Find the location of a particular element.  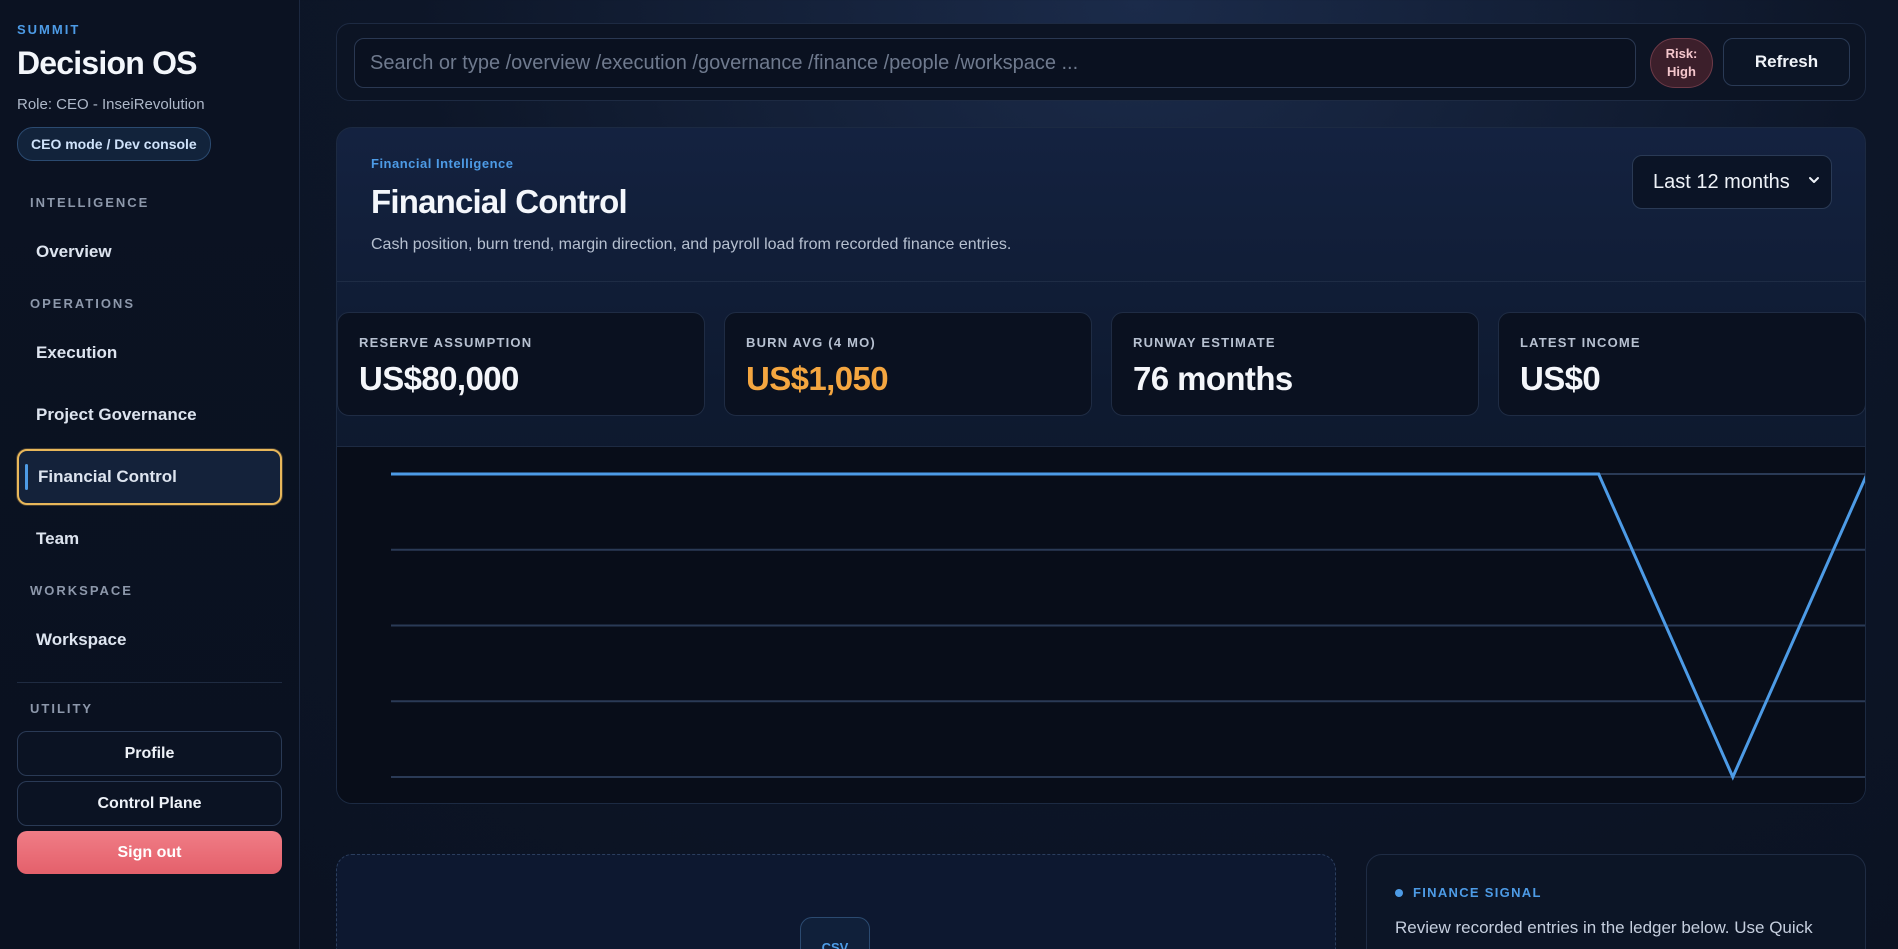

time-range-select: Last 12 months is located at coordinates (1732, 182).